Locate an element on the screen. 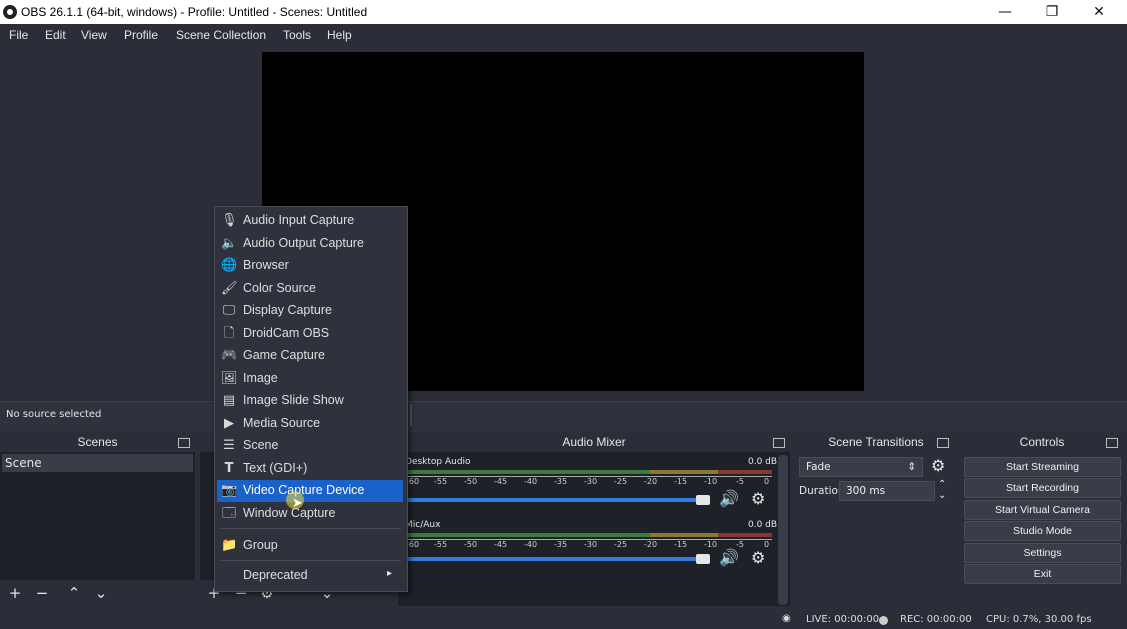 This screenshot has height=629, width=1127. menu-tools: Tools is located at coordinates (297, 35).